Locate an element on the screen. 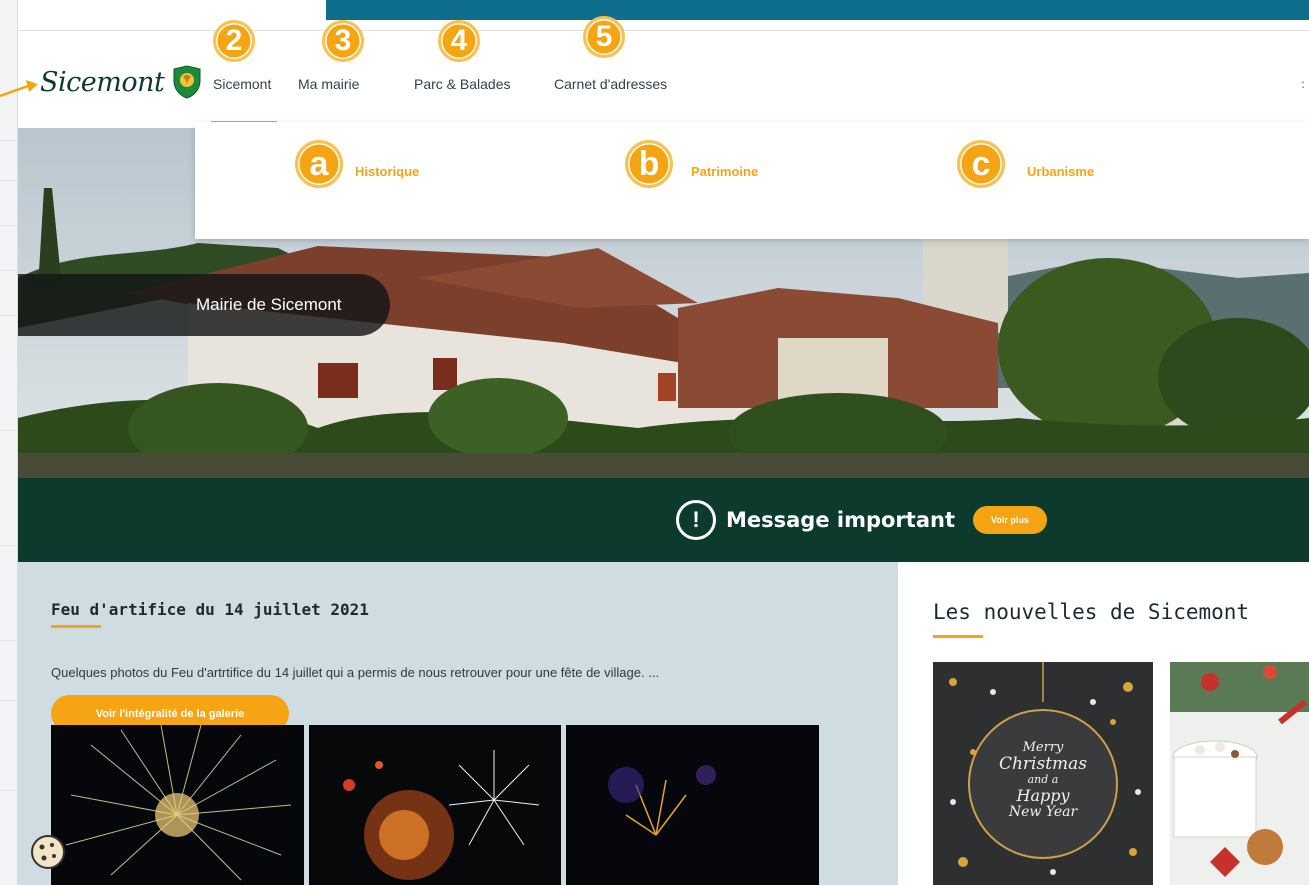 This screenshot has height=885, width=1309. gallery-card-title: Feu d'artifice du 14 juillet 2021 is located at coordinates (210, 609).